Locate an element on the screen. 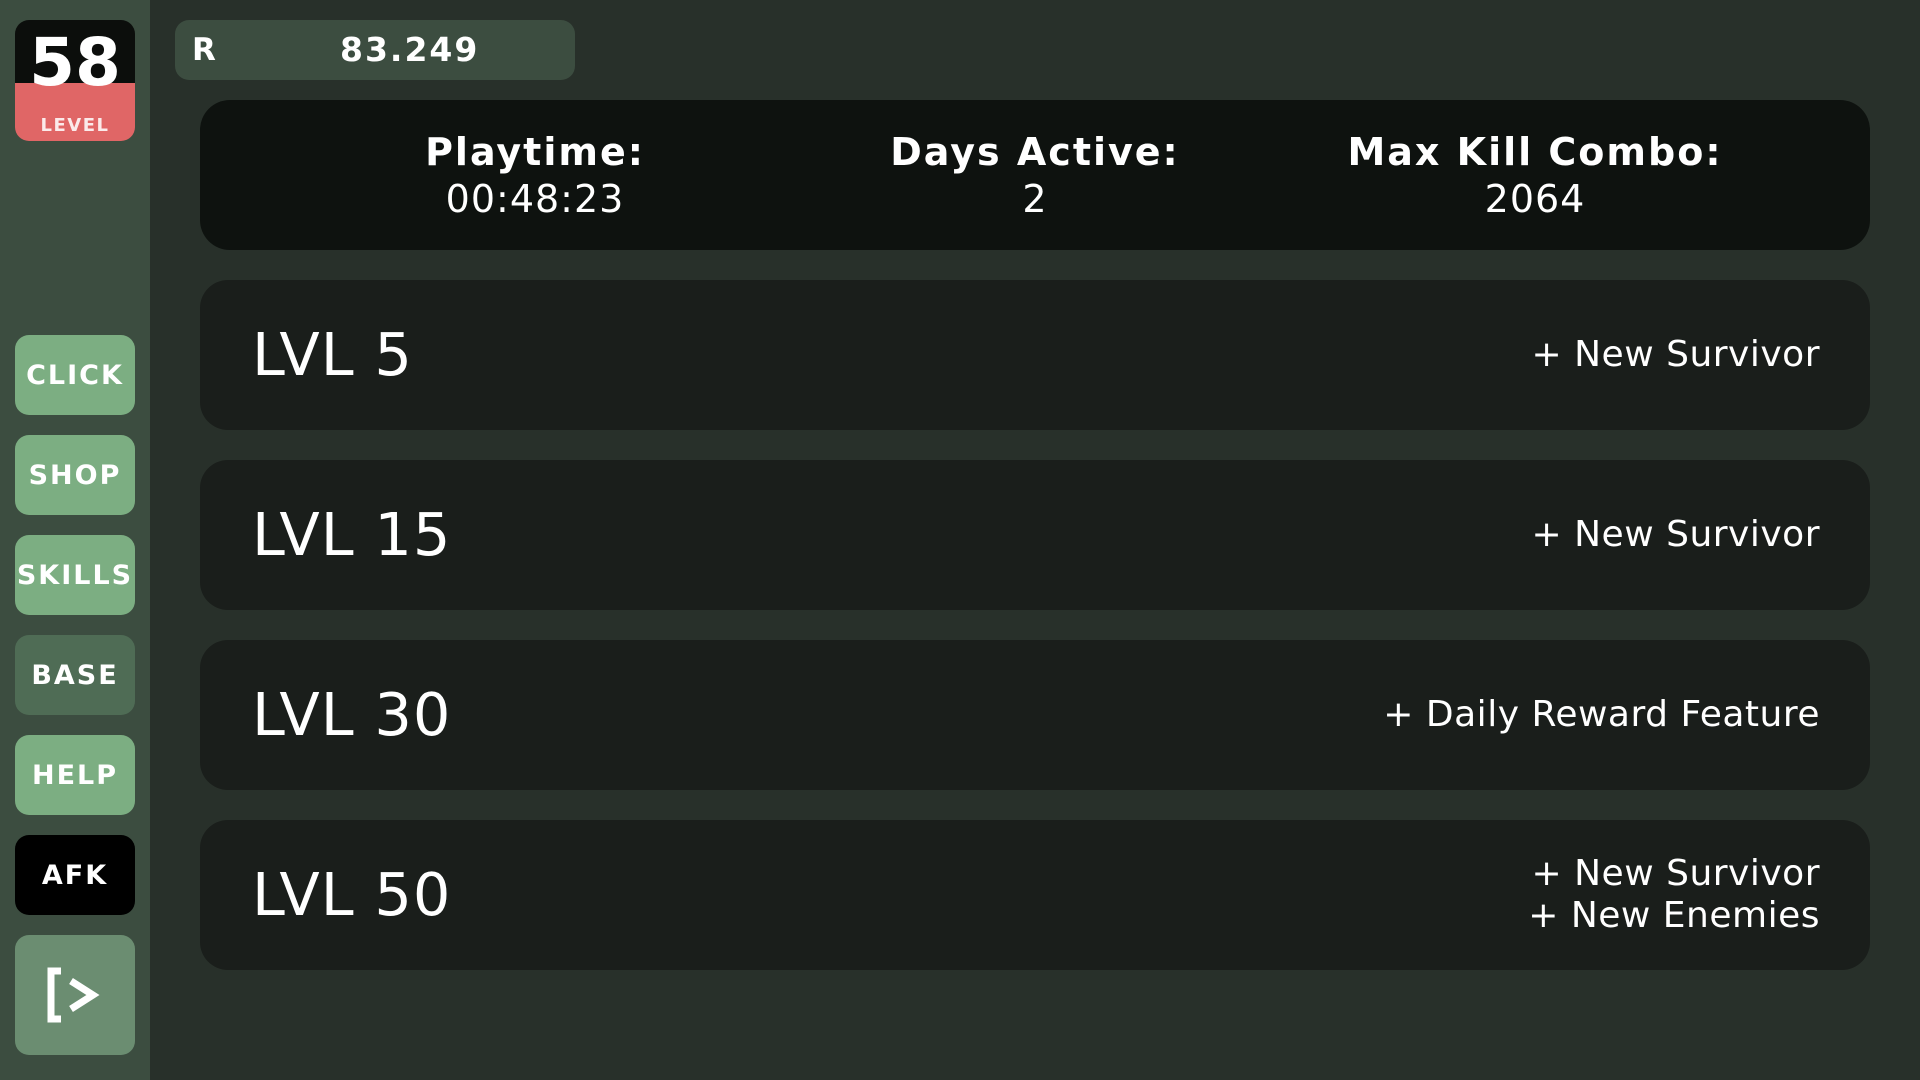 The height and width of the screenshot is (1080, 1920). exit-button is located at coordinates (75, 995).